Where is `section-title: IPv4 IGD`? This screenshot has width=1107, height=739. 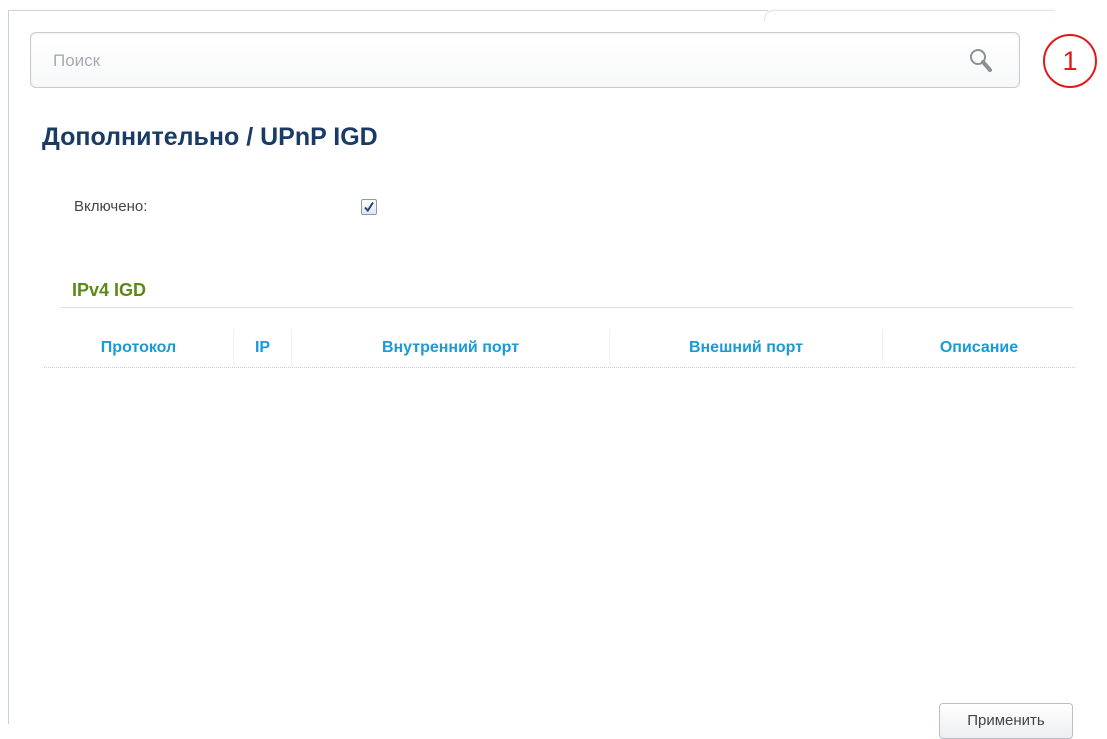
section-title: IPv4 IGD is located at coordinates (109, 290).